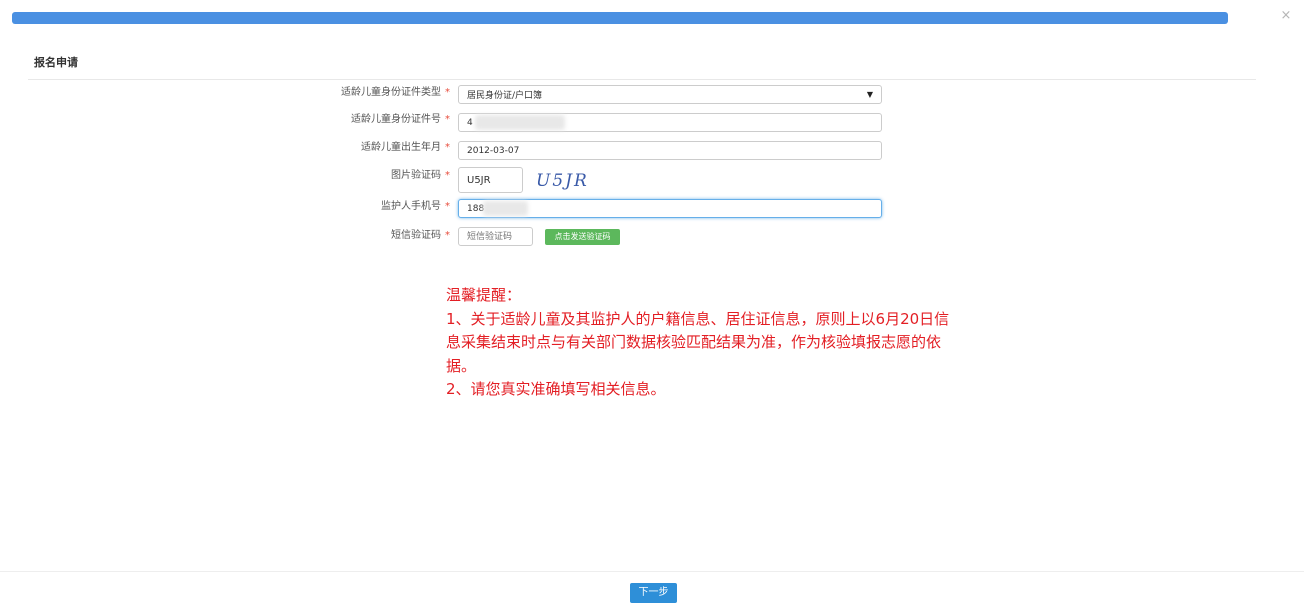 The image size is (1304, 614). Describe the element at coordinates (505, 96) in the screenshot. I see `id-type-selected-value: 居民身份证/户口簿` at that location.